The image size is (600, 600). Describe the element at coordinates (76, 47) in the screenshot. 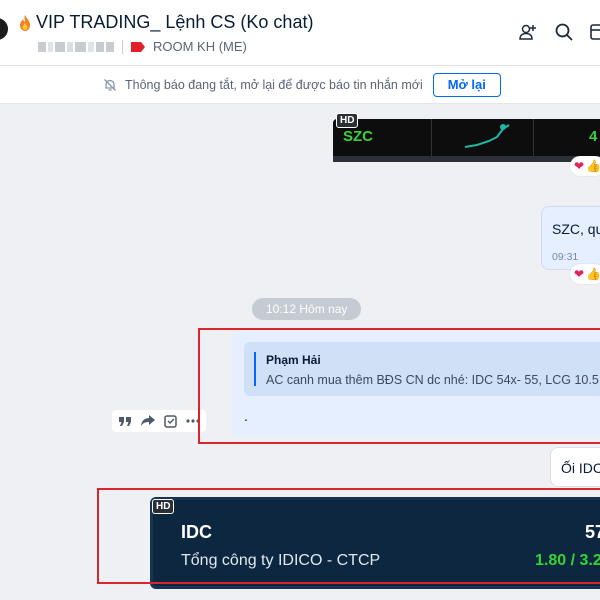

I see `blurred-member-name` at that location.